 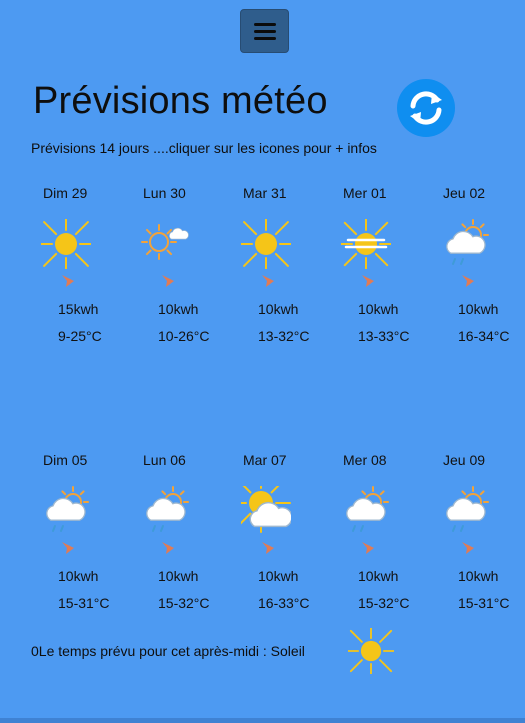 I want to click on sun-haze-icon, so click(x=366, y=244).